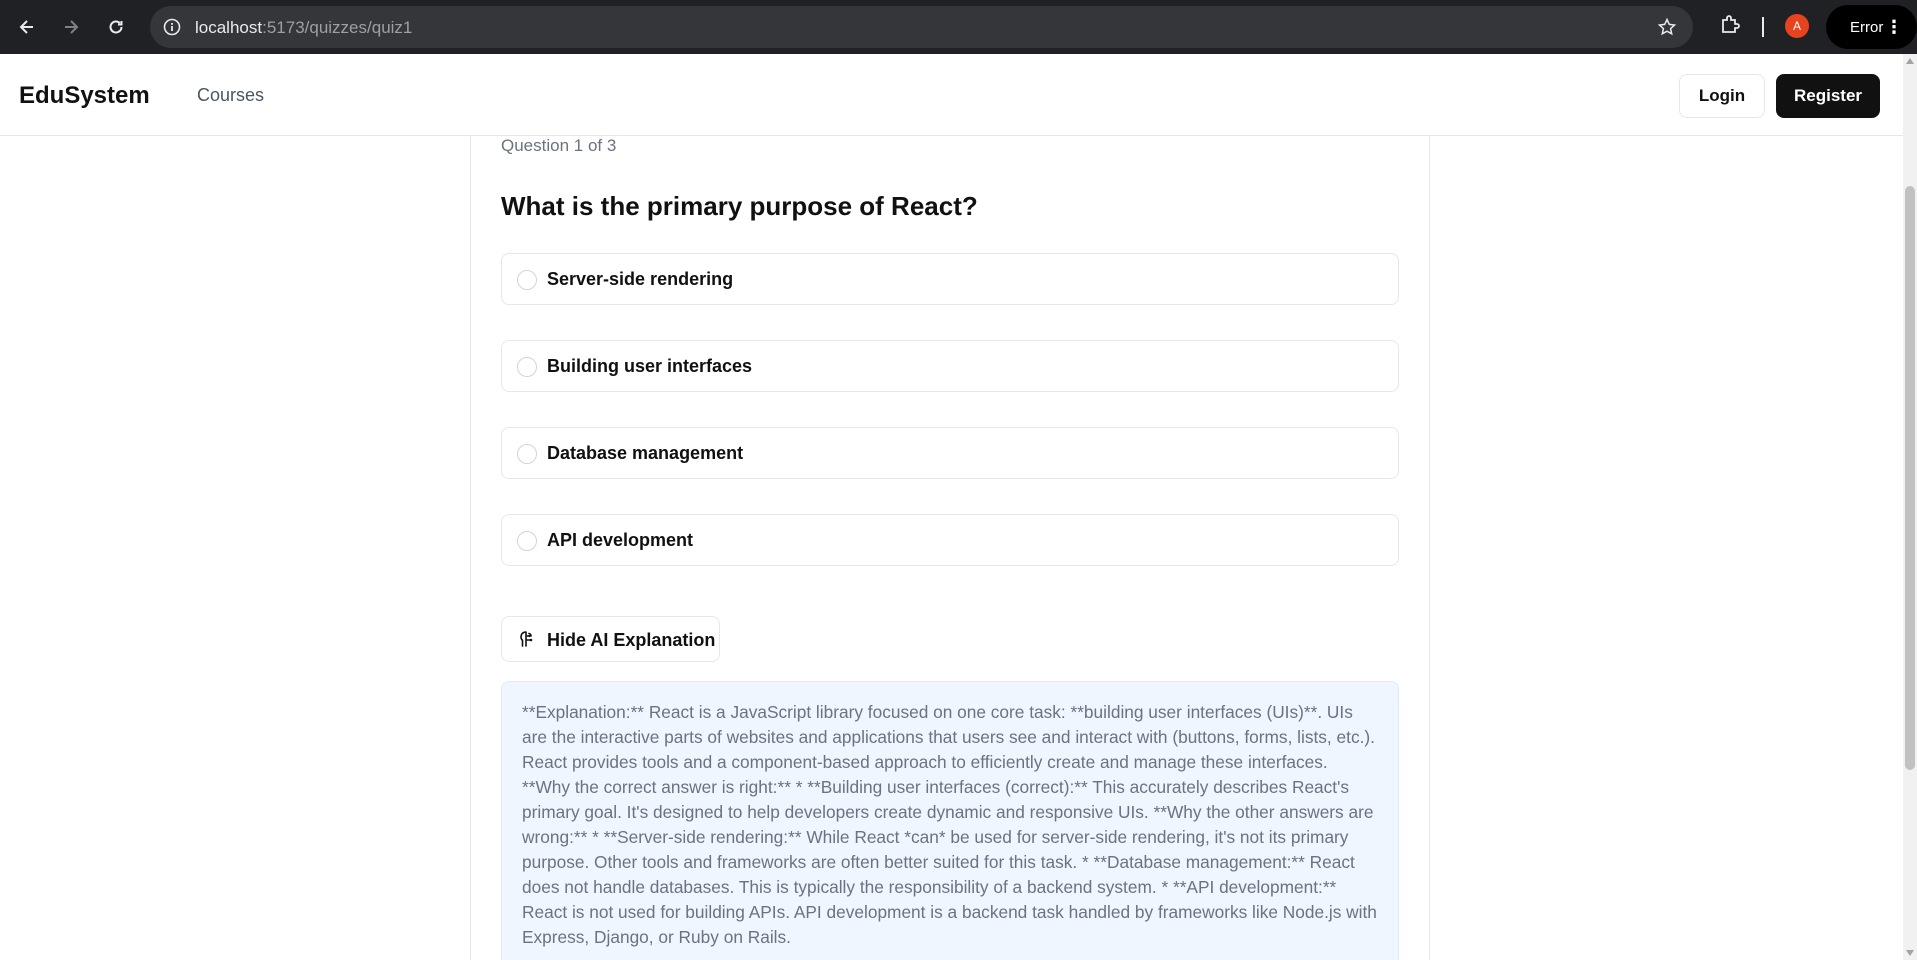  Describe the element at coordinates (950, 366) in the screenshot. I see `answer-option: Building user interfaces` at that location.